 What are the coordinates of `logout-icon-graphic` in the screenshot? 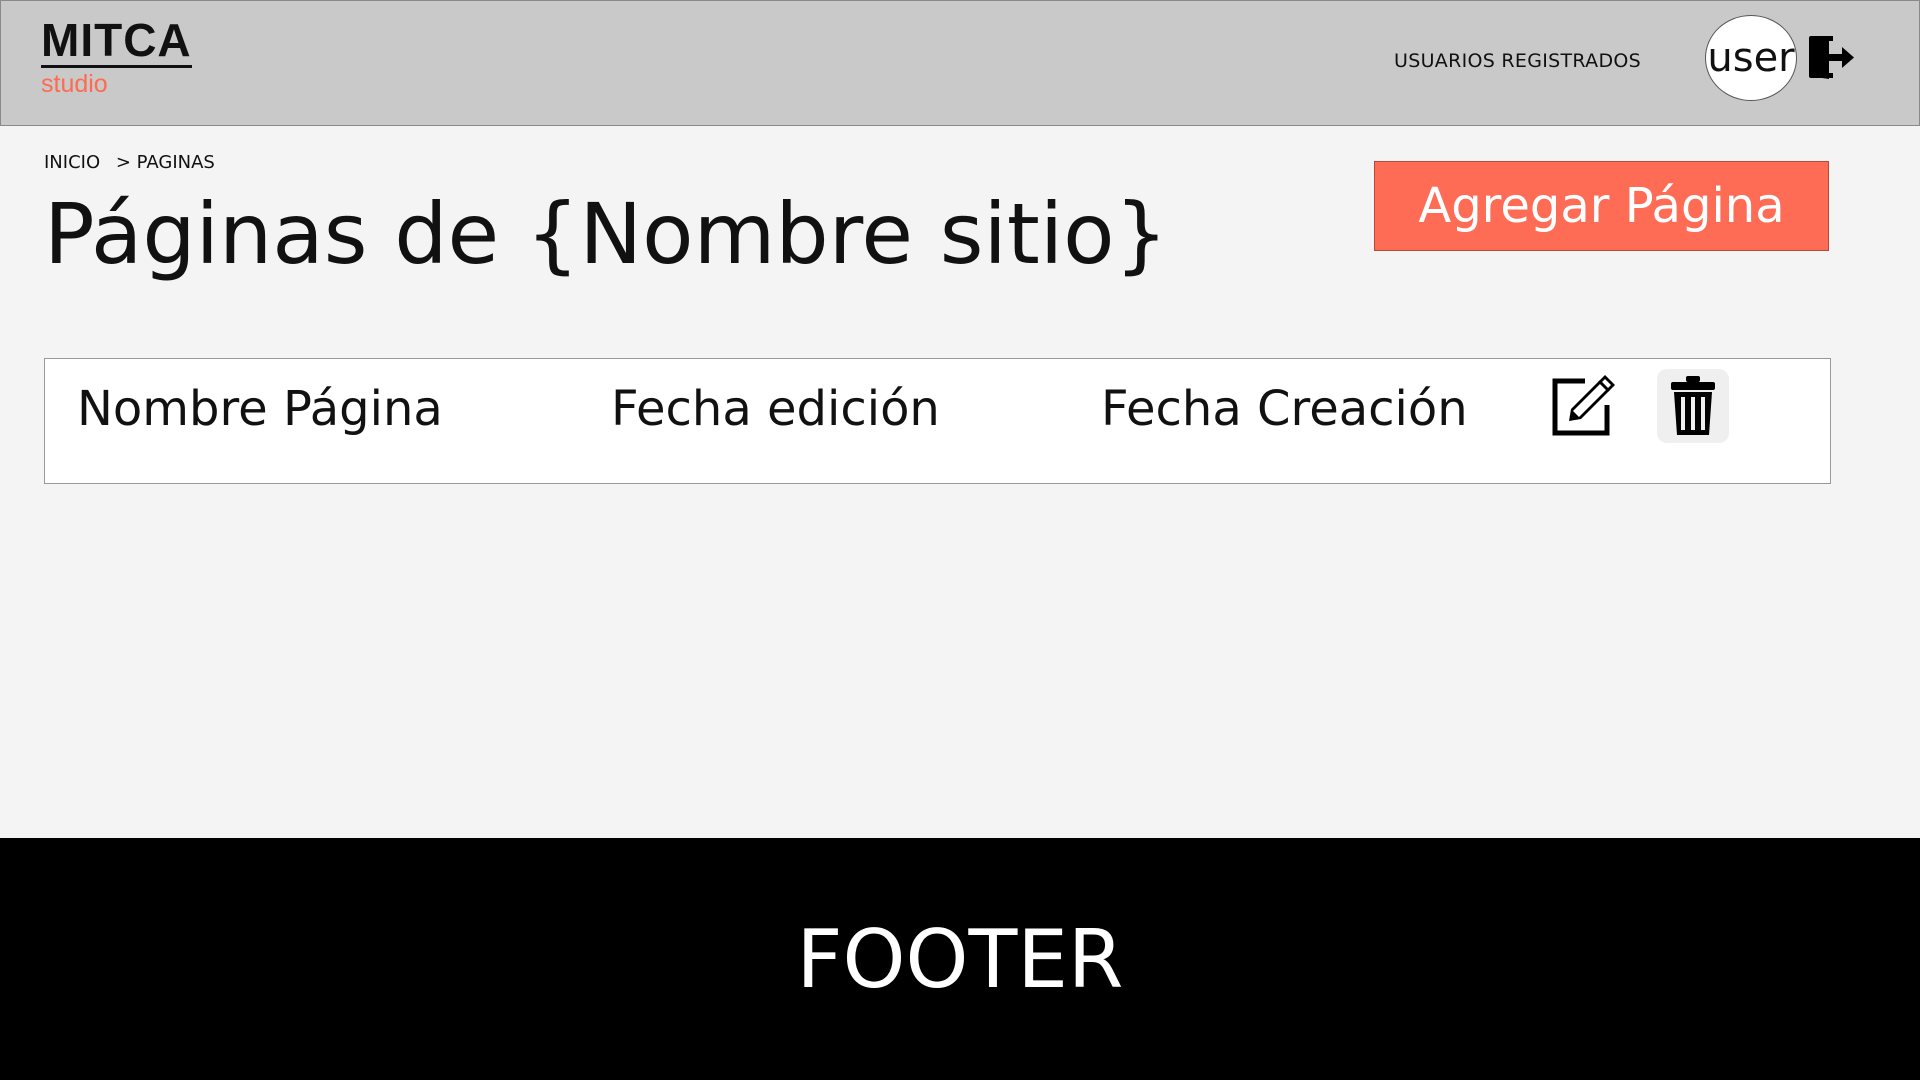 It's located at (1831, 57).